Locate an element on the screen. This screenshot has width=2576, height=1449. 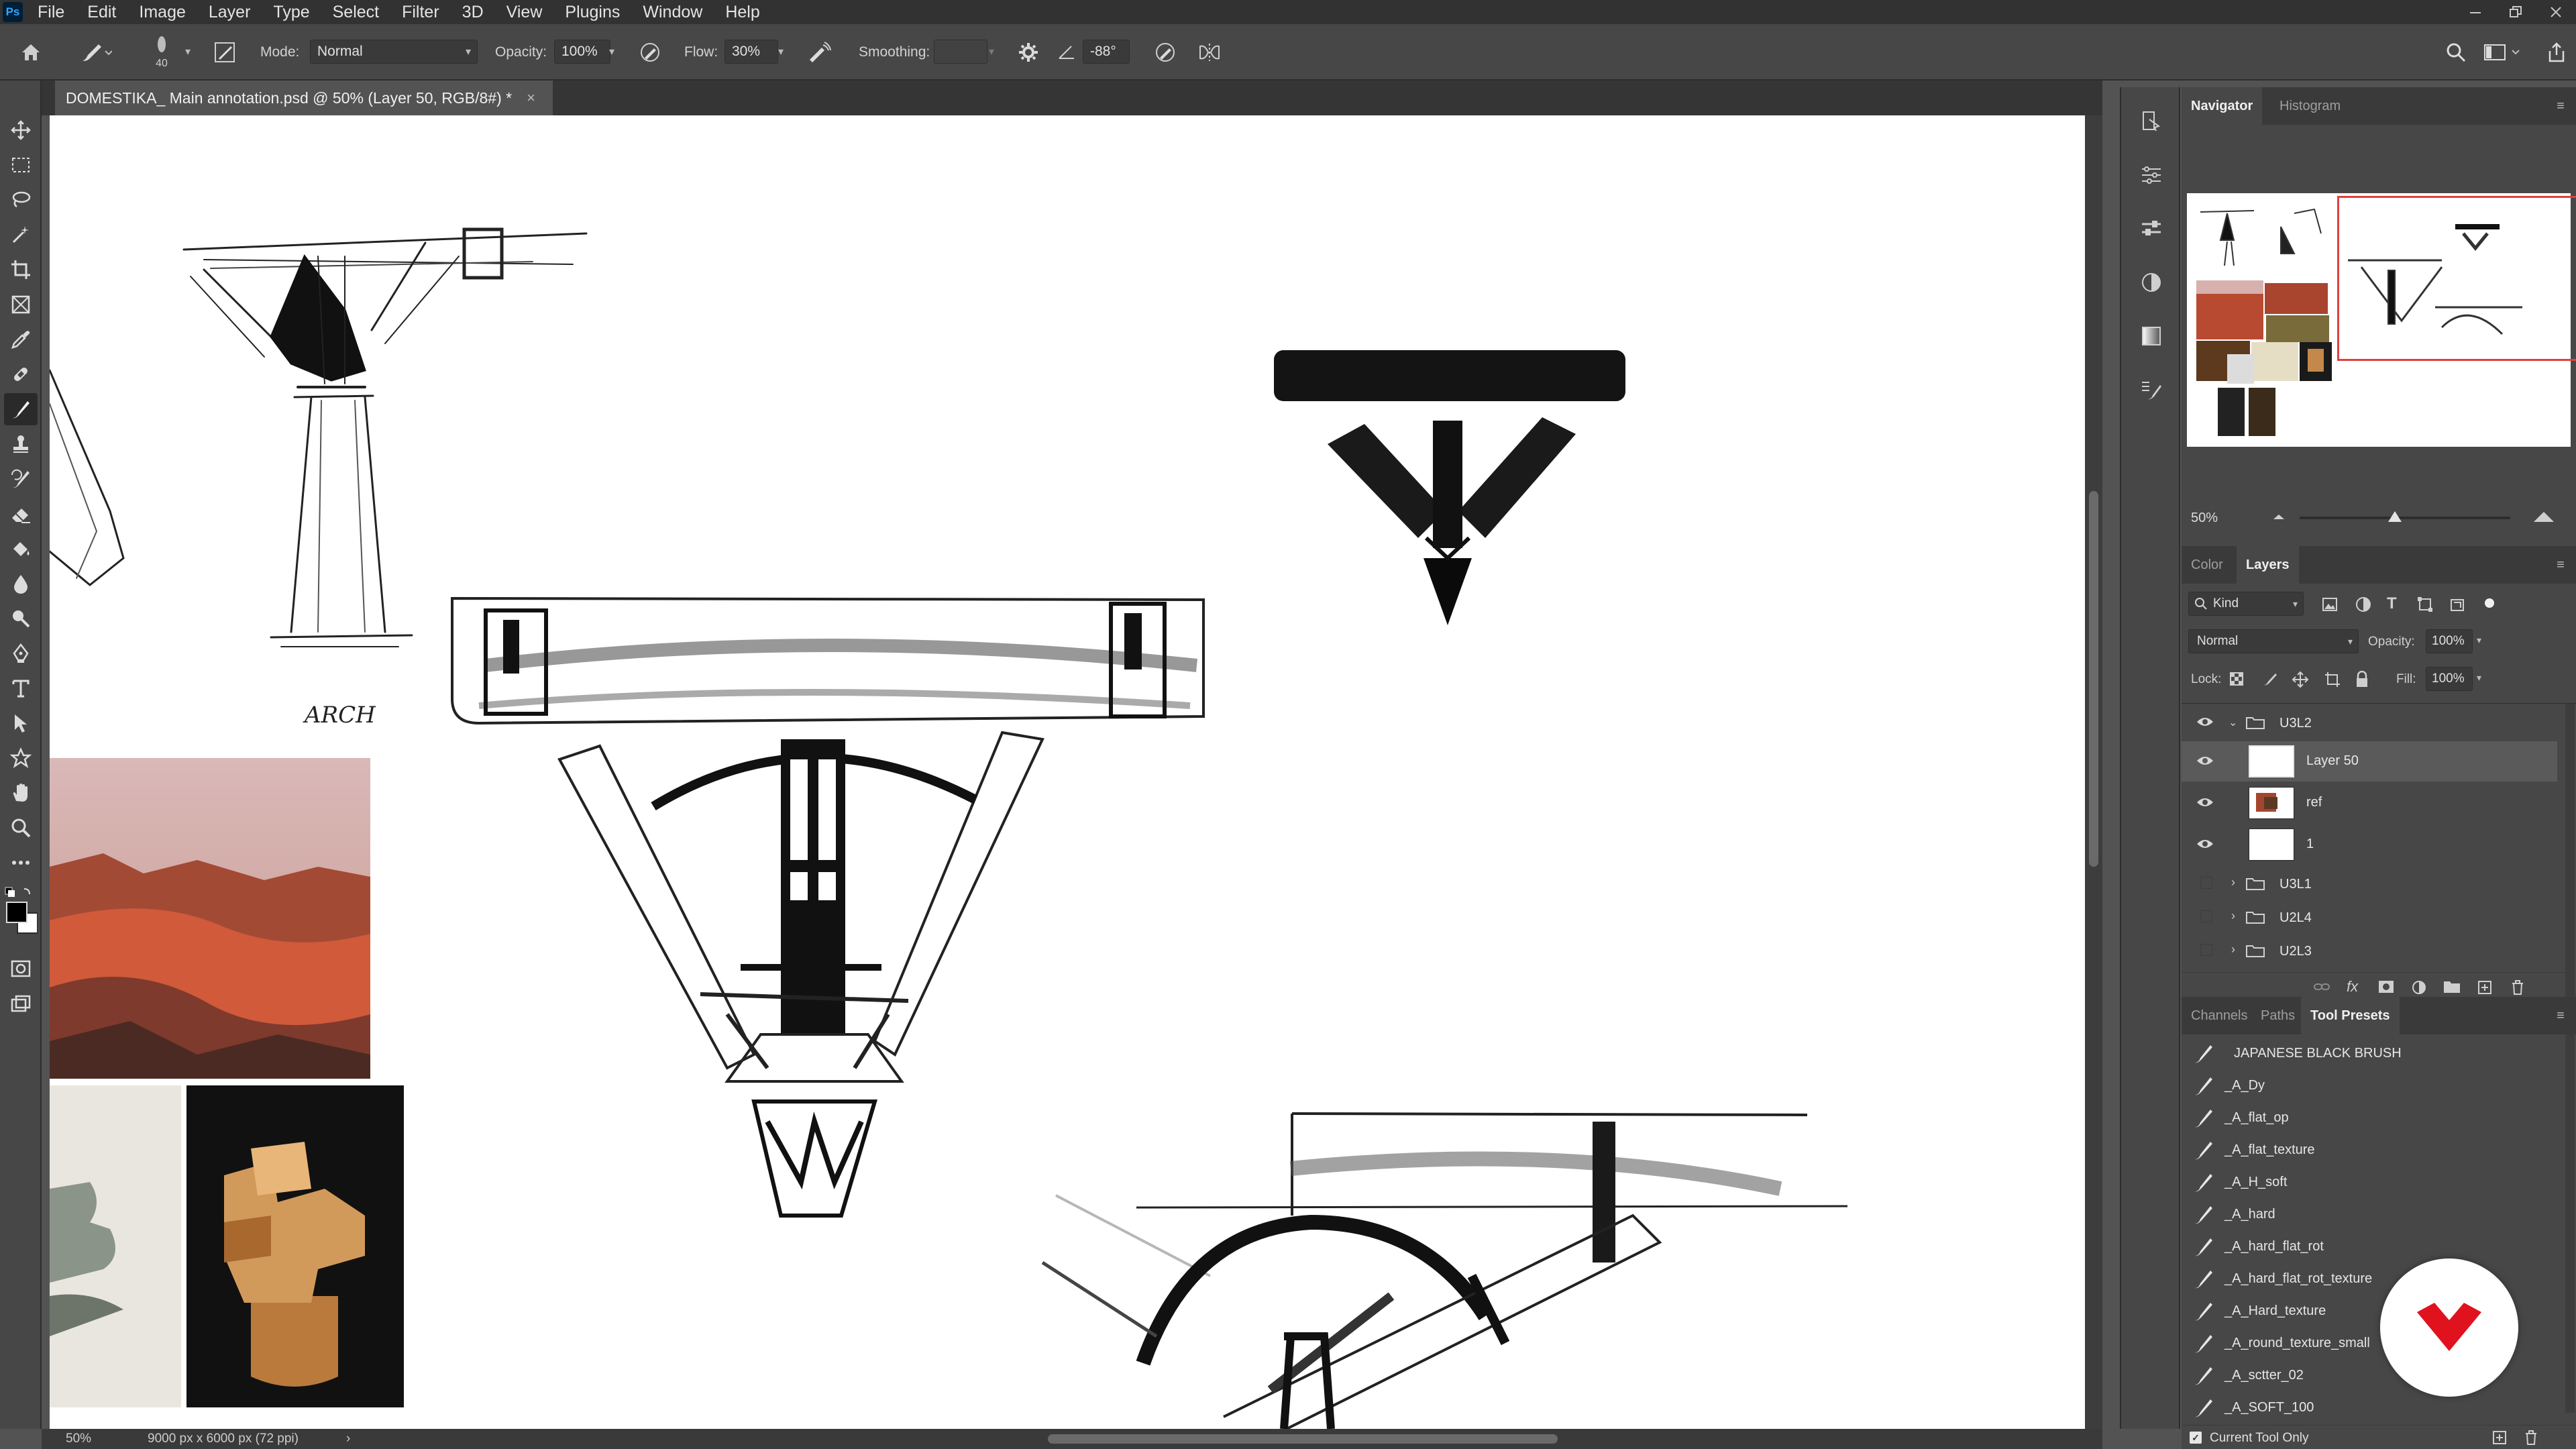
menu-edit: Edit is located at coordinates (101, 12).